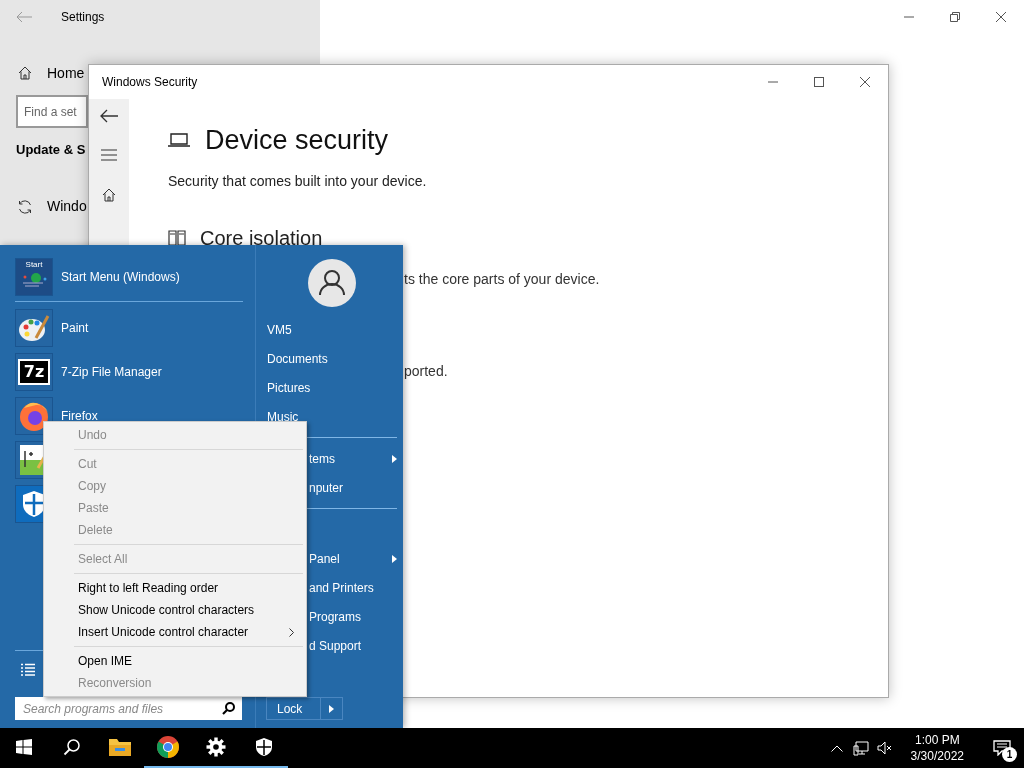 The image size is (1024, 768). What do you see at coordinates (426, 371) in the screenshot?
I see `status-text: ported.` at bounding box center [426, 371].